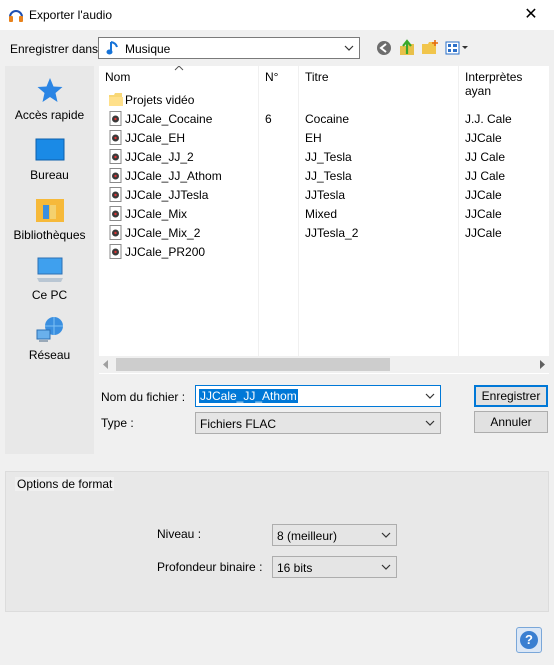 The height and width of the screenshot is (665, 554). Describe the element at coordinates (116, 99) in the screenshot. I see `folder-icon` at that location.